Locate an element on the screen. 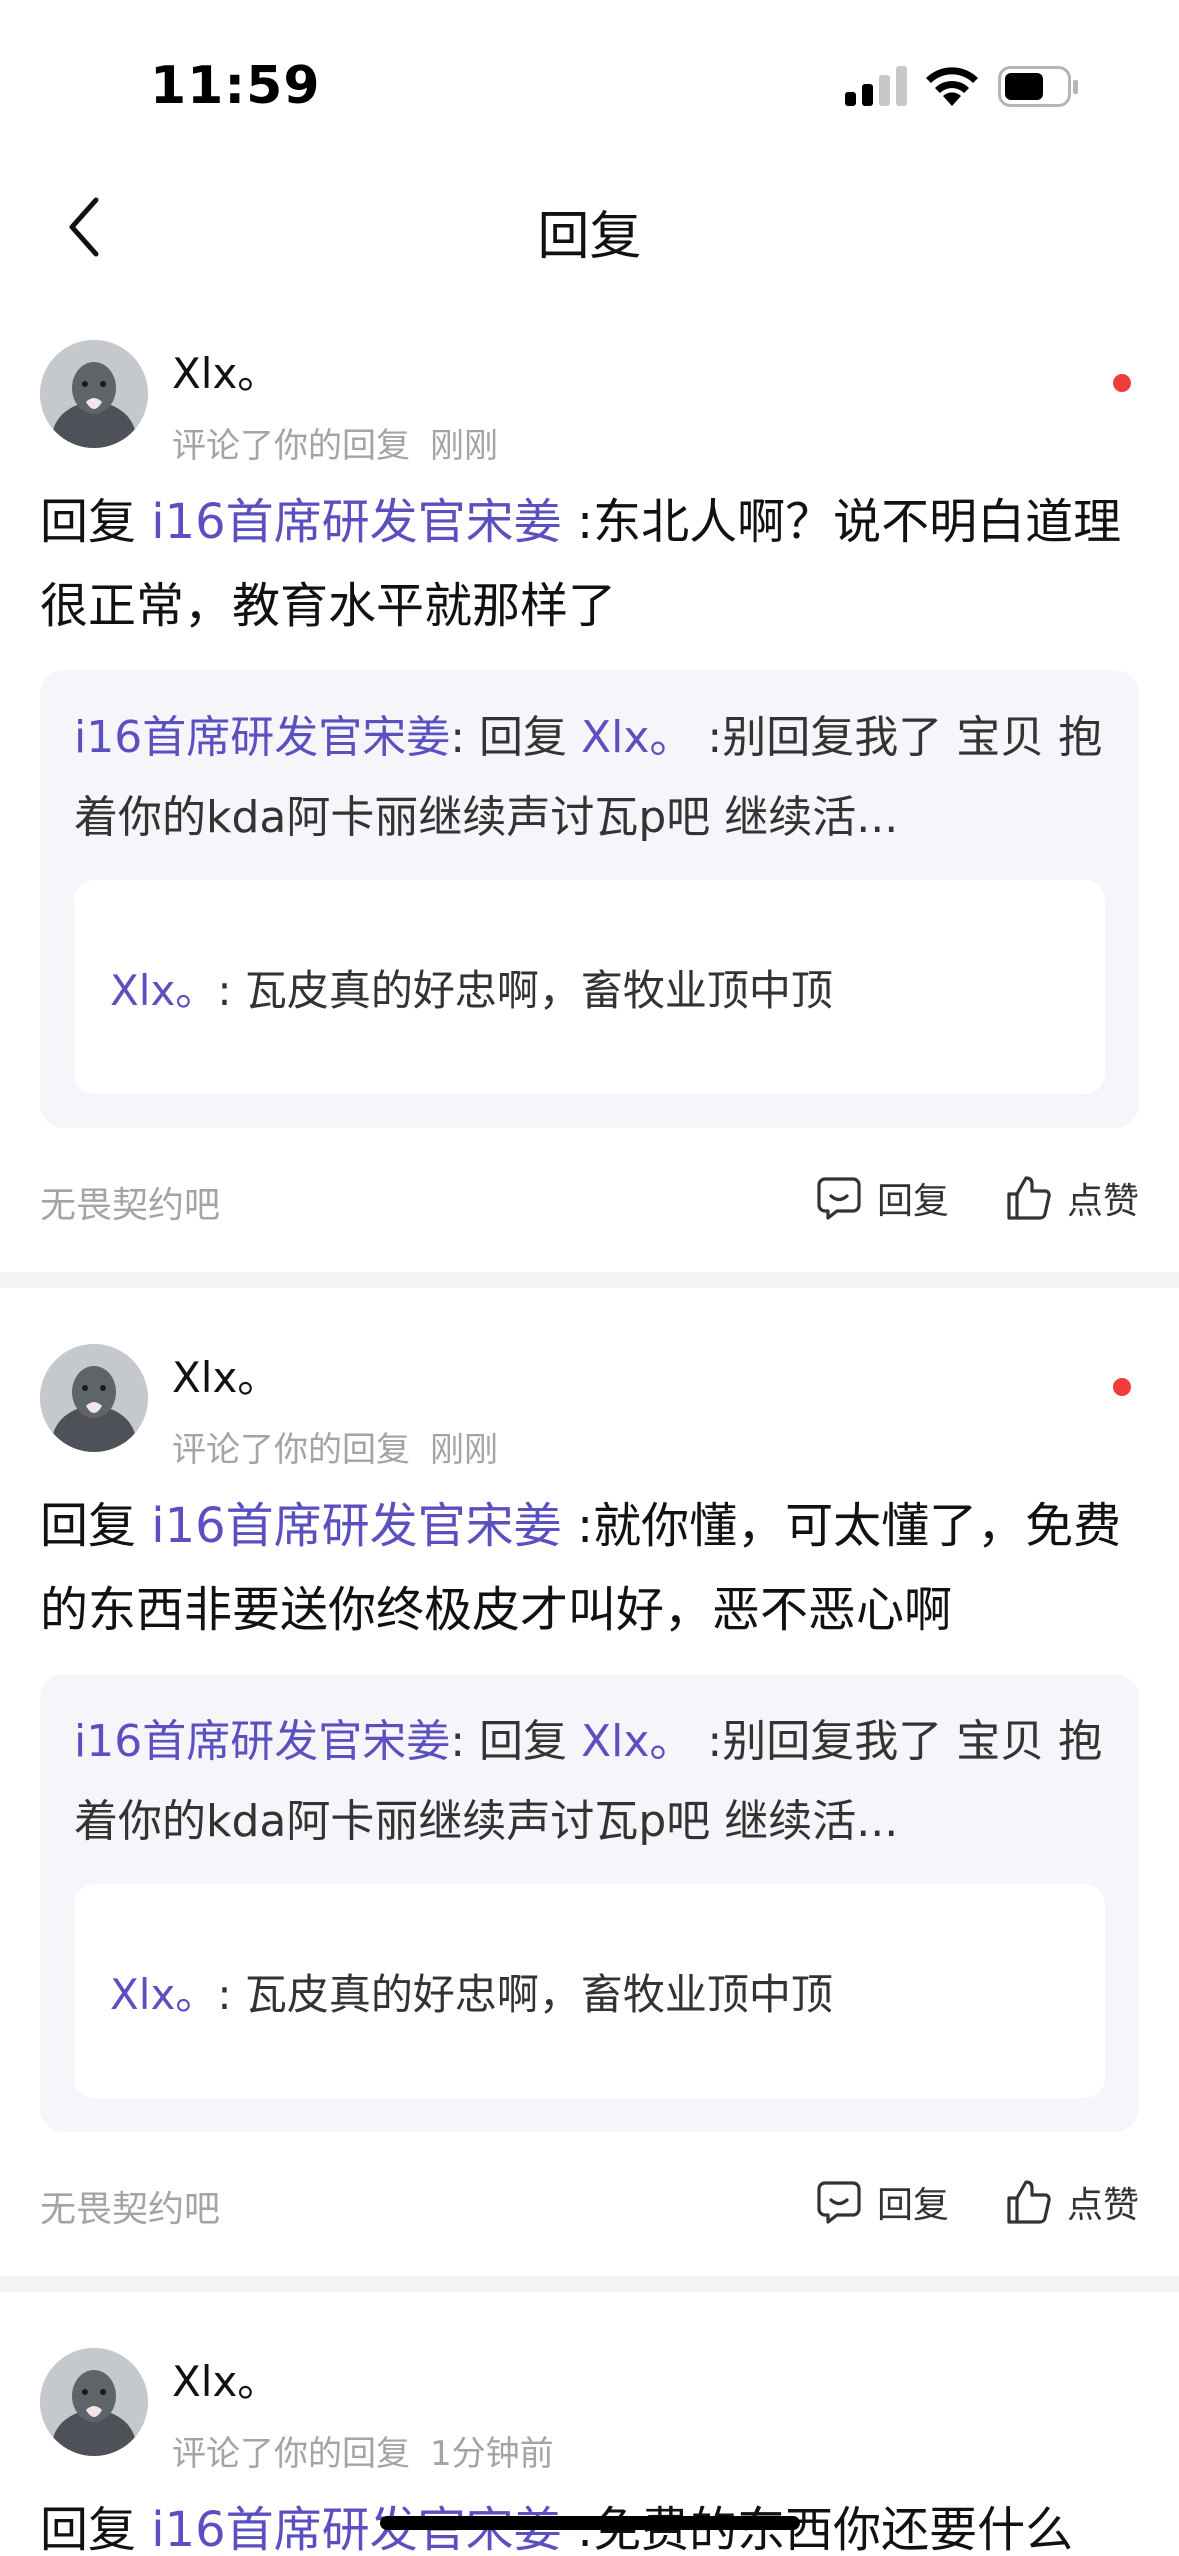 The width and height of the screenshot is (1179, 2556). reply-content: 回复 i16首席研发官宋姜 :东北人啊？说不明白道理很正常，教育水平就那样了 is located at coordinates (589, 564).